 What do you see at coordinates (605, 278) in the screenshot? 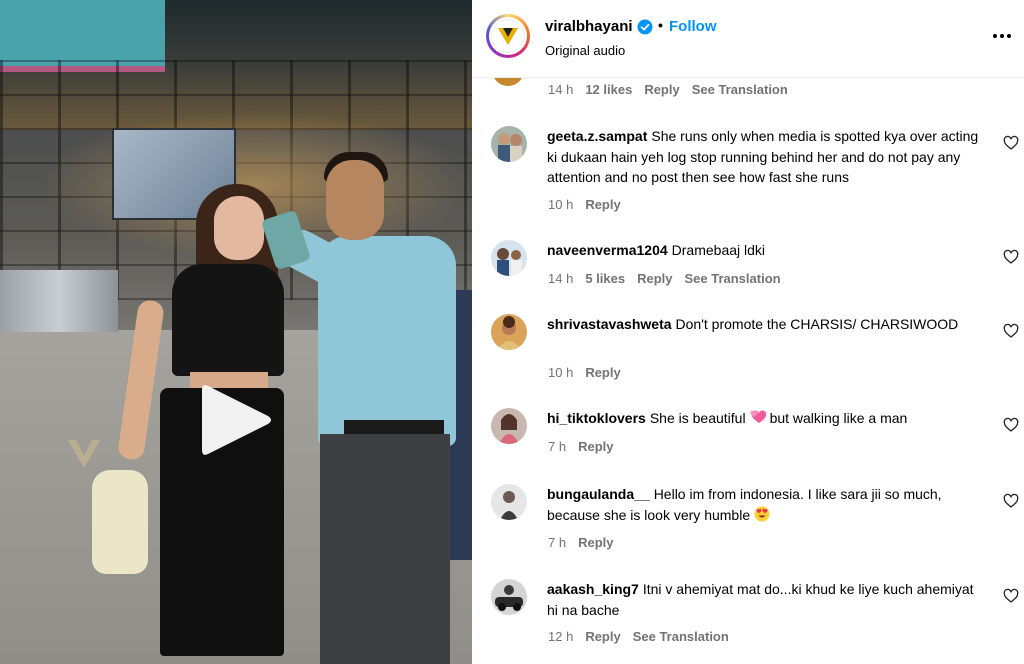
I see `comment-likes: 5 likes` at bounding box center [605, 278].